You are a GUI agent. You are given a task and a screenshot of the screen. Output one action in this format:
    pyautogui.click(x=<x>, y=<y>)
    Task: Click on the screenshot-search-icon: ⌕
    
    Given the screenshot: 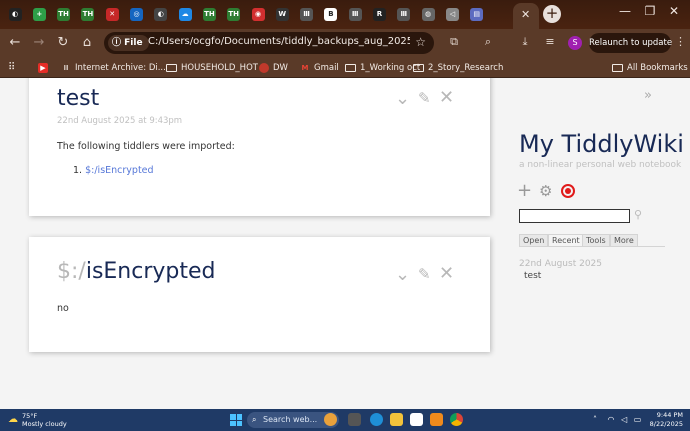 What is the action you would take?
    pyautogui.click(x=488, y=42)
    